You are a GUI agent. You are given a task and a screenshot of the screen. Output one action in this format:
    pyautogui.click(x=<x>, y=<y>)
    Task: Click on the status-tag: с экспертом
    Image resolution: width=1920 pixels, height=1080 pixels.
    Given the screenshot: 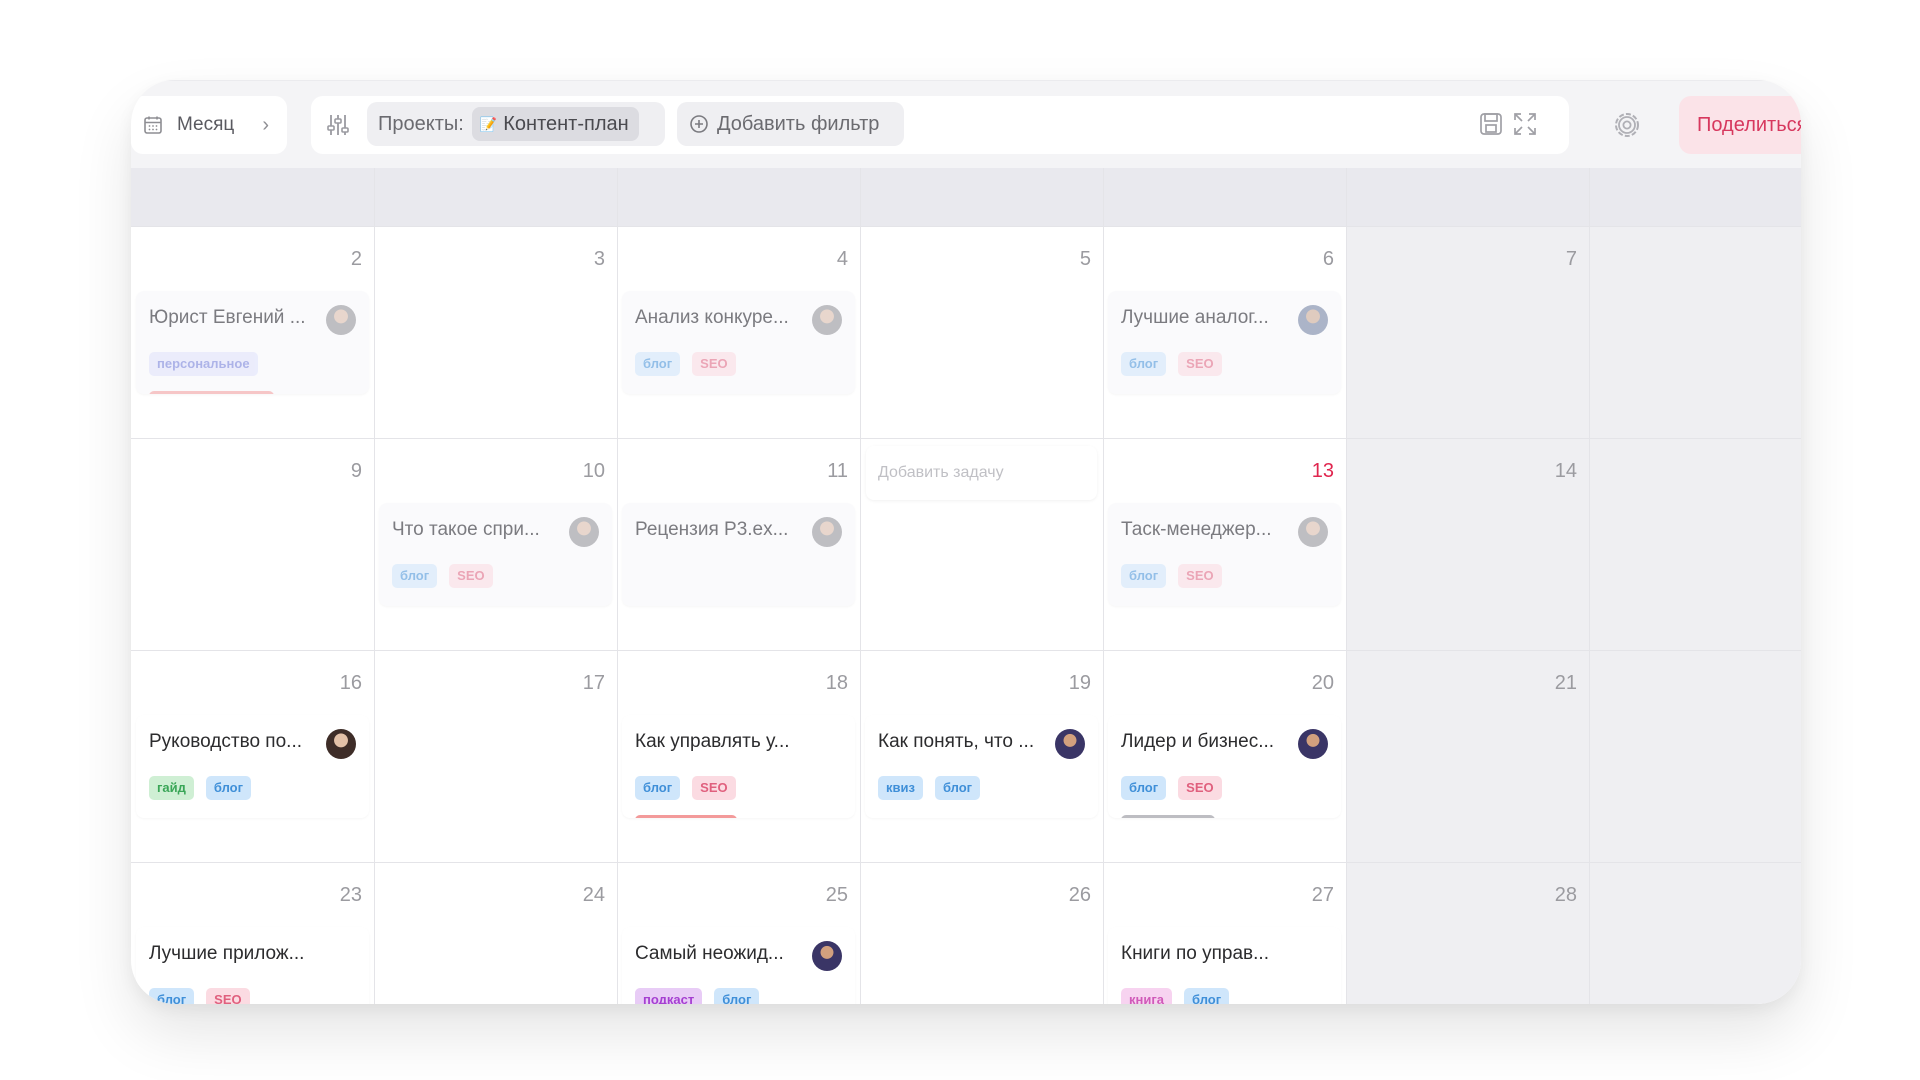 What is the action you would take?
    pyautogui.click(x=1168, y=816)
    